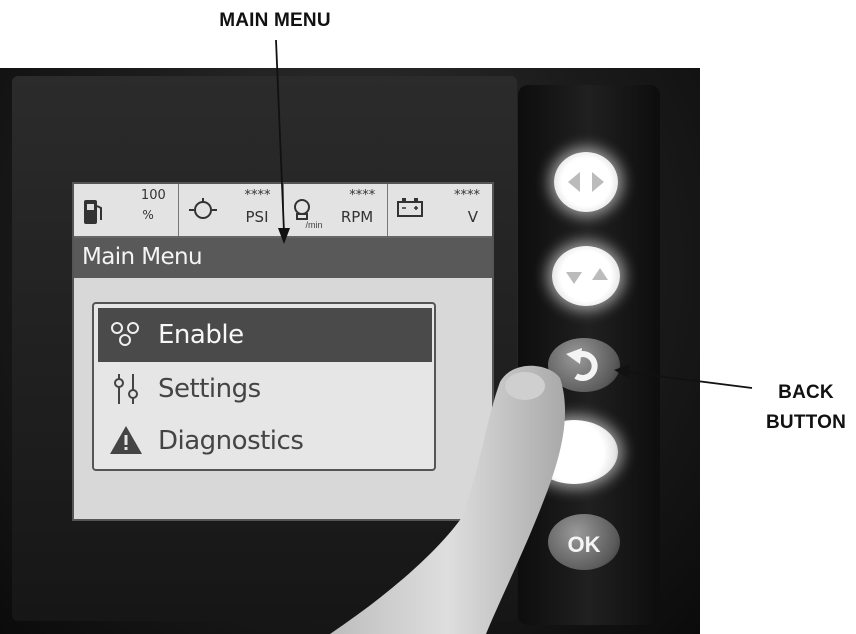 This screenshot has width=856, height=634. I want to click on screen-title: Main Menu, so click(142, 257).